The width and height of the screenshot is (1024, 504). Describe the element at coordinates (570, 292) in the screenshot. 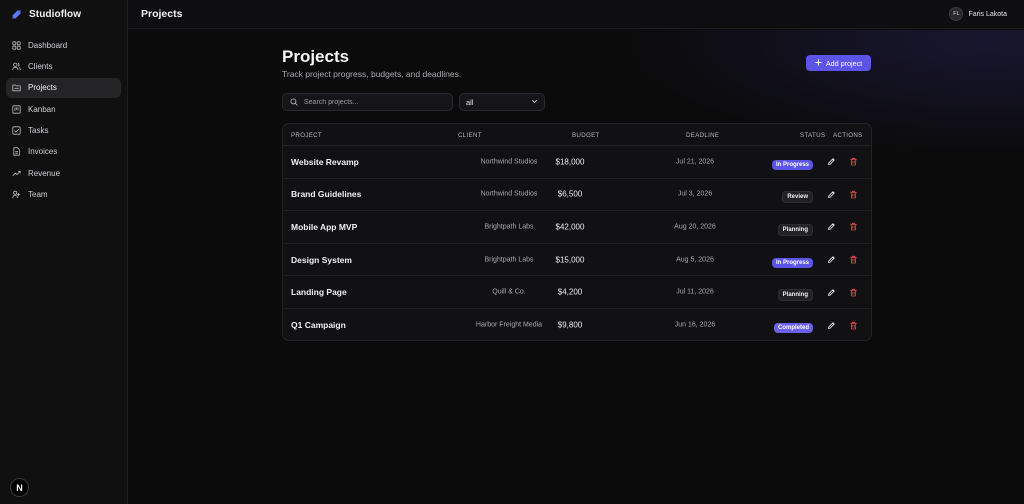

I see `budget-value: $4,200` at that location.